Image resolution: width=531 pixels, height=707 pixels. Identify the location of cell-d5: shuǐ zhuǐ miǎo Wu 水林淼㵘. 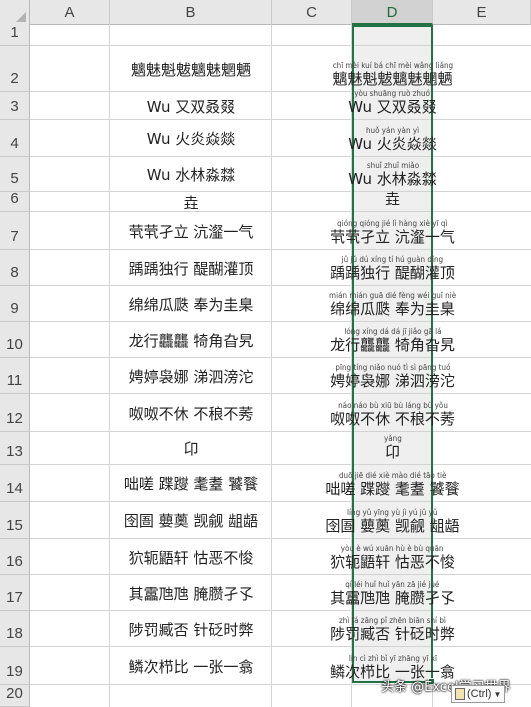
(392, 174).